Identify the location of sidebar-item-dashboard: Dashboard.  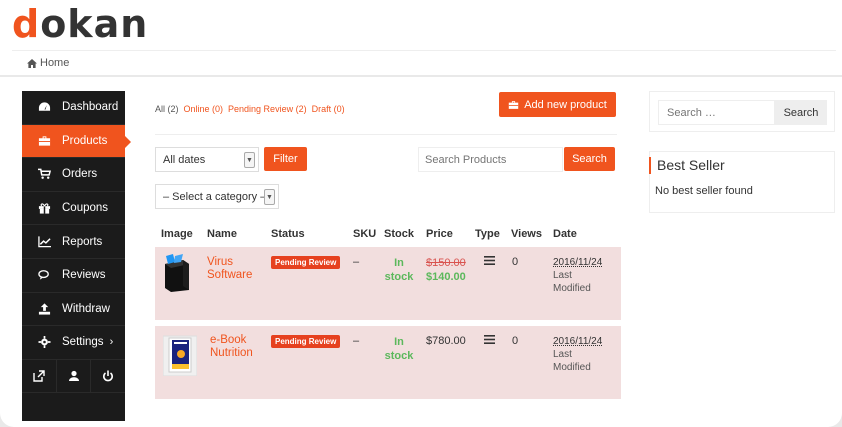
(73, 108).